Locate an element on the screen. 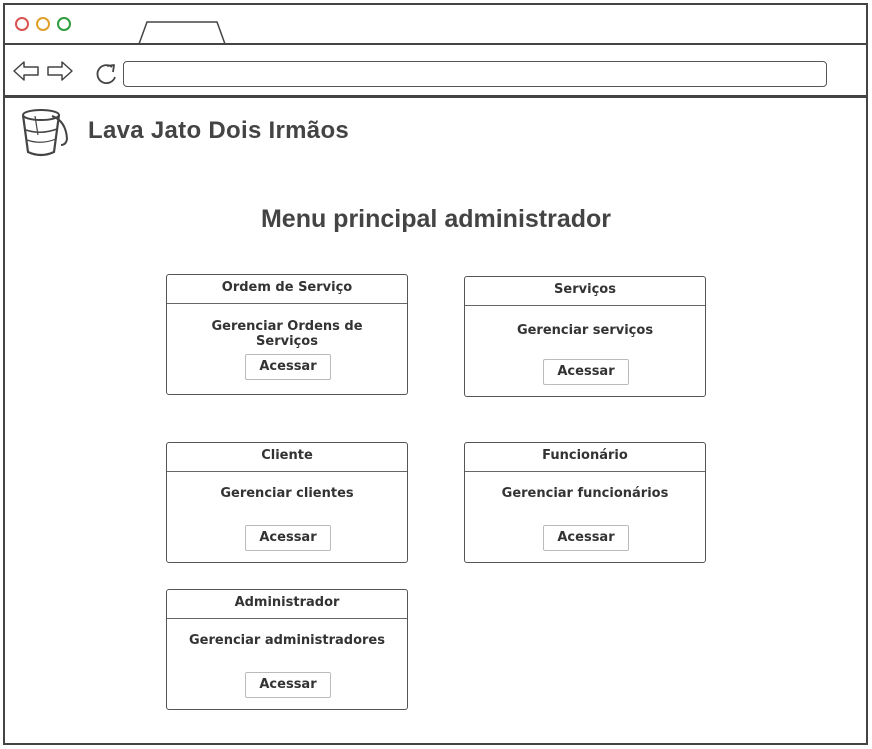 The height and width of the screenshot is (749, 872). card-description: Gerenciar clientes is located at coordinates (287, 493).